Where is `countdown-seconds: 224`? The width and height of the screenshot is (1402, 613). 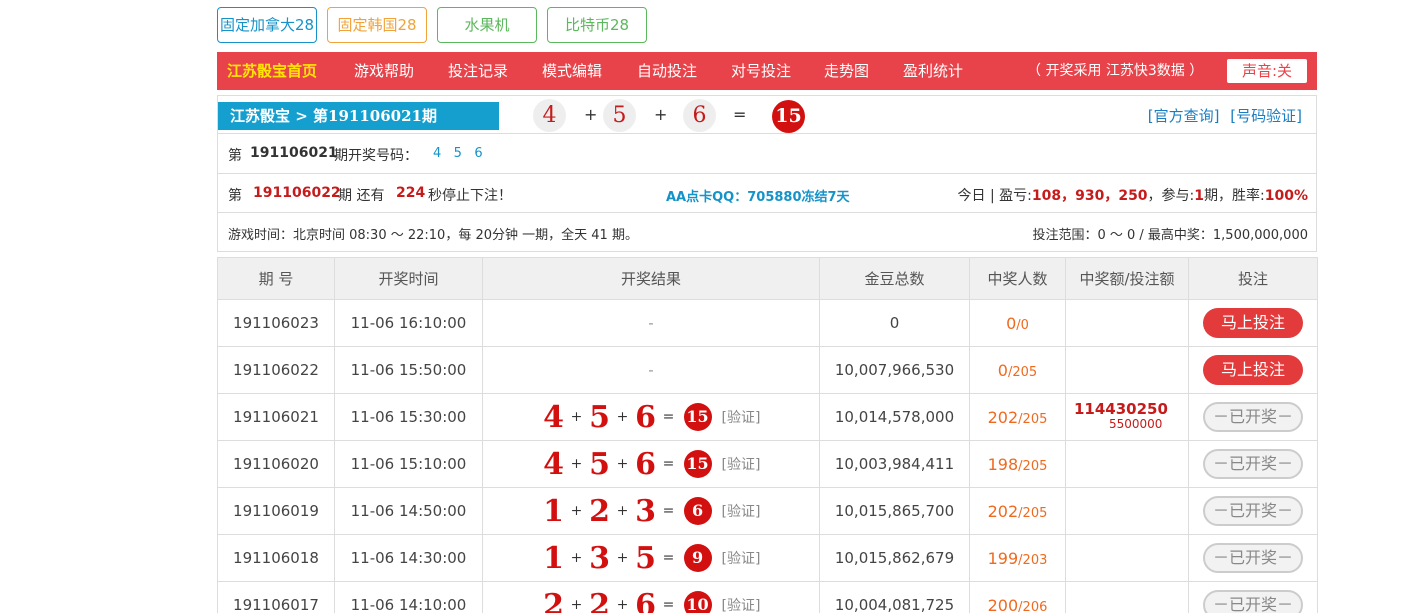
countdown-seconds: 224 is located at coordinates (411, 193).